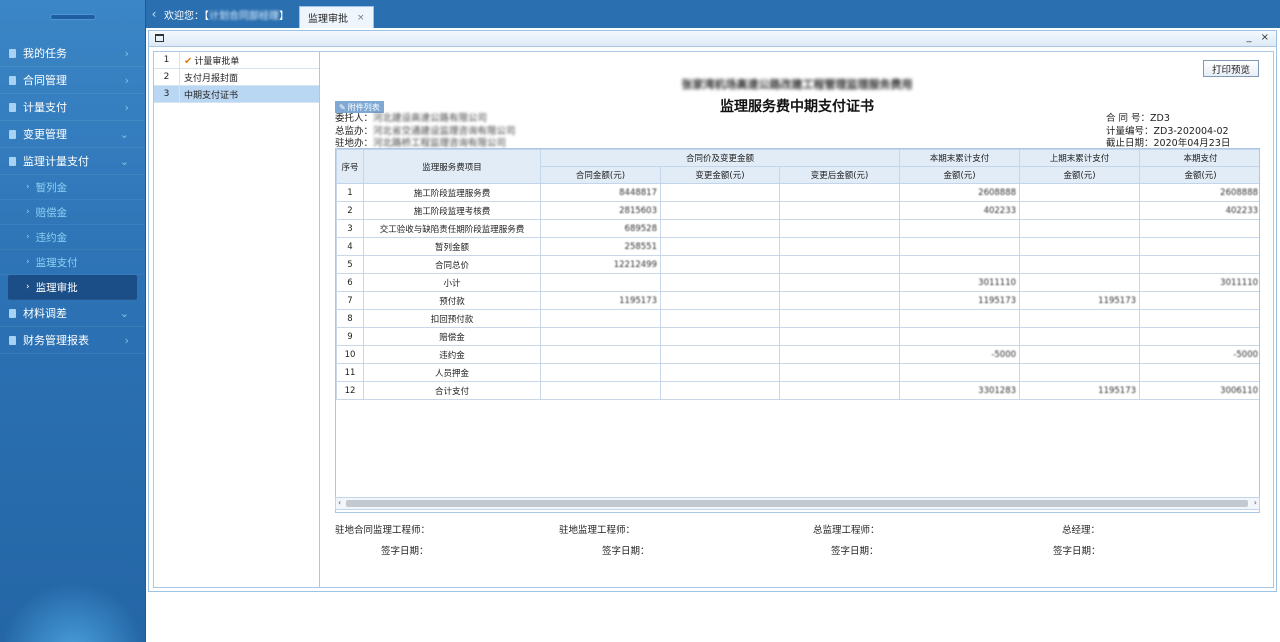 The width and height of the screenshot is (1280, 642). I want to click on cell-seq: 12, so click(350, 390).